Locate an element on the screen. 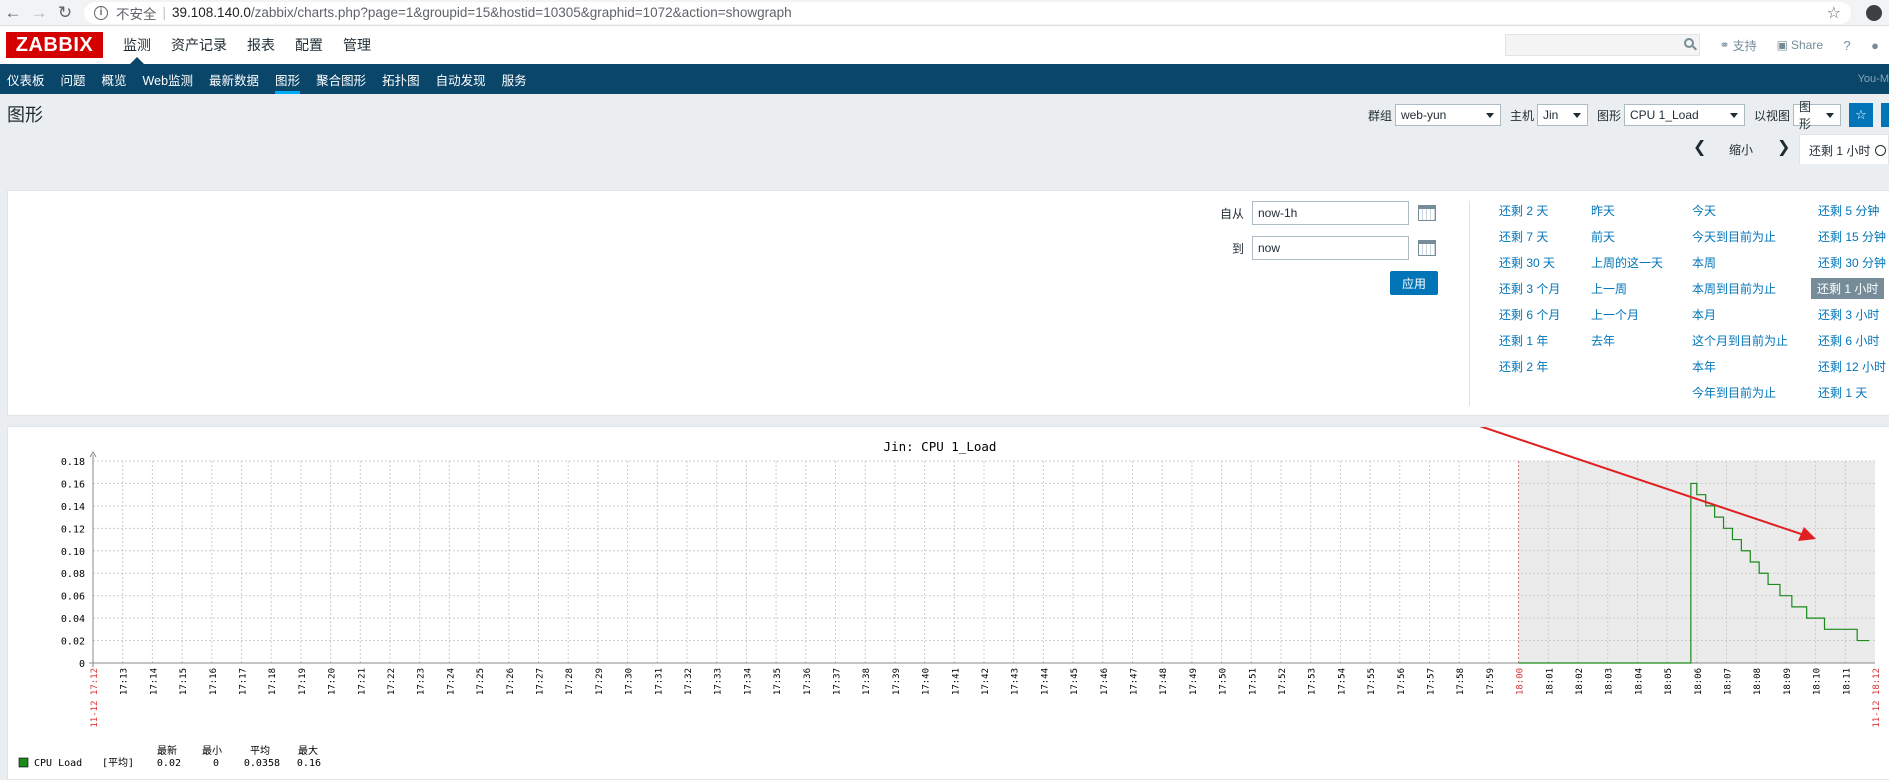  x-tick-label: 17:53 is located at coordinates (1313, 681).